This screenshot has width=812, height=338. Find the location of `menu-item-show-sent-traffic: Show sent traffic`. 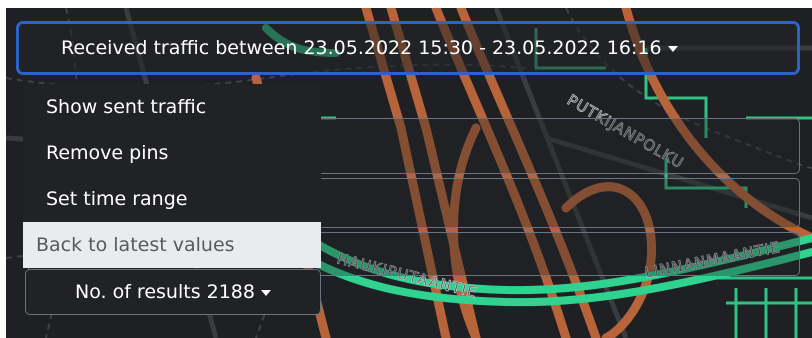

menu-item-show-sent-traffic: Show sent traffic is located at coordinates (172, 107).